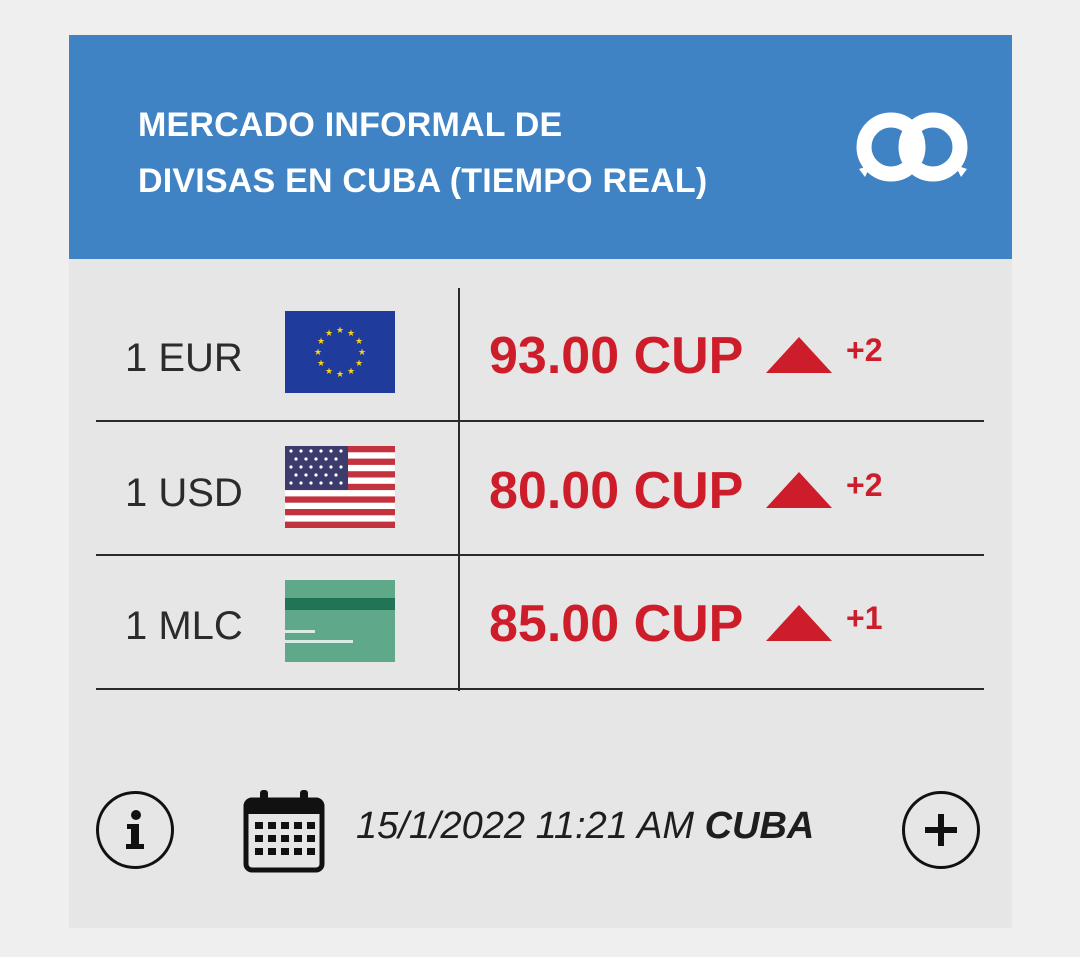 This screenshot has width=1080, height=957. What do you see at coordinates (284, 832) in the screenshot?
I see `calendar-icon` at bounding box center [284, 832].